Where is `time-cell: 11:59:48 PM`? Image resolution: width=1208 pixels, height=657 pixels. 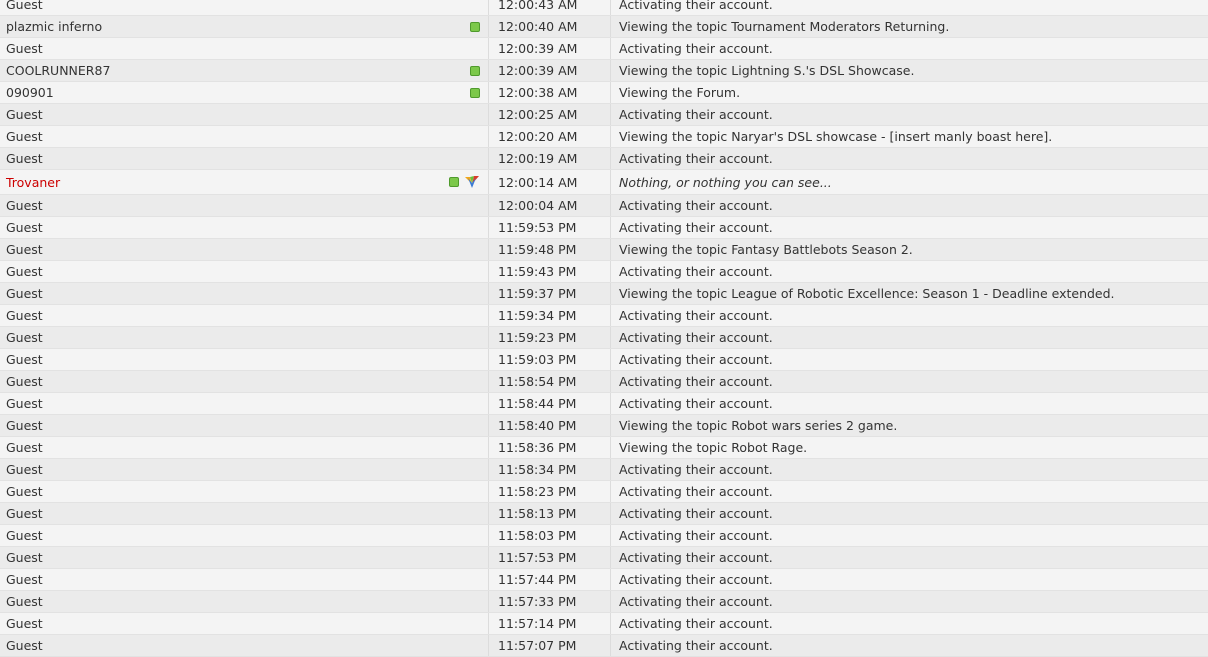
time-cell: 11:59:48 PM is located at coordinates (550, 249).